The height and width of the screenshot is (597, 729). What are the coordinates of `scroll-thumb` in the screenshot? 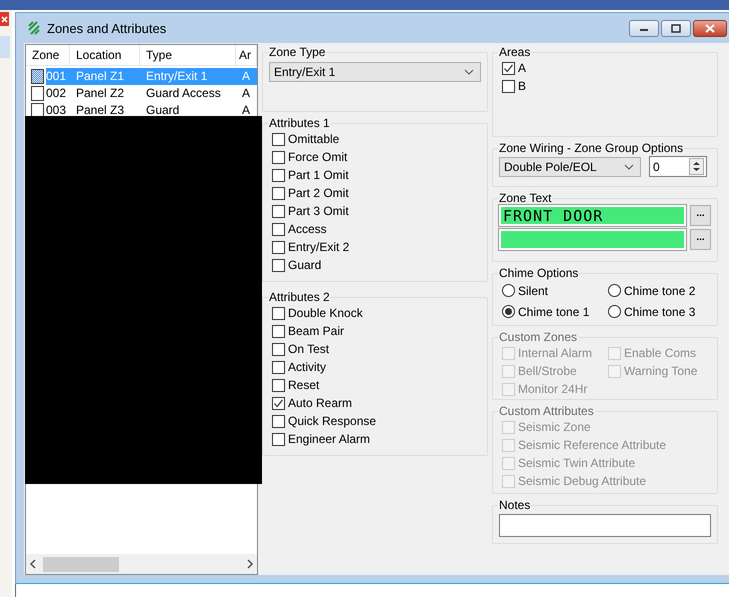 It's located at (81, 564).